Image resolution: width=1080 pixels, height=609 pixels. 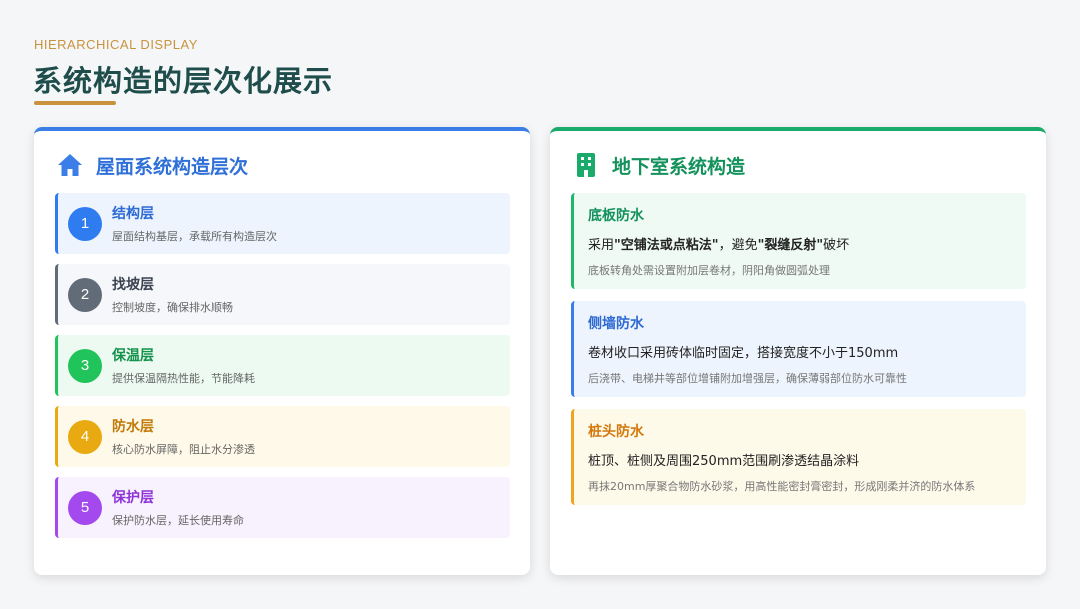 What do you see at coordinates (183, 81) in the screenshot?
I see `page-title: 系统构造的层次化展示` at bounding box center [183, 81].